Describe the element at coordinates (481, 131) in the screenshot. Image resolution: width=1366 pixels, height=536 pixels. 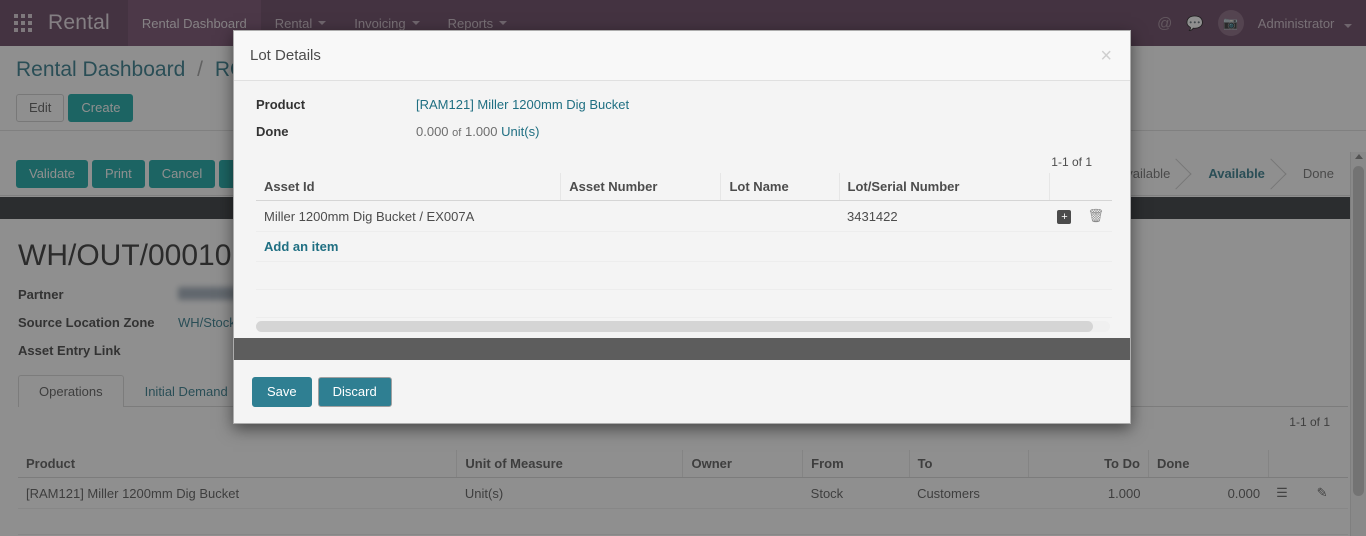
I see `done-total: 1.000` at that location.